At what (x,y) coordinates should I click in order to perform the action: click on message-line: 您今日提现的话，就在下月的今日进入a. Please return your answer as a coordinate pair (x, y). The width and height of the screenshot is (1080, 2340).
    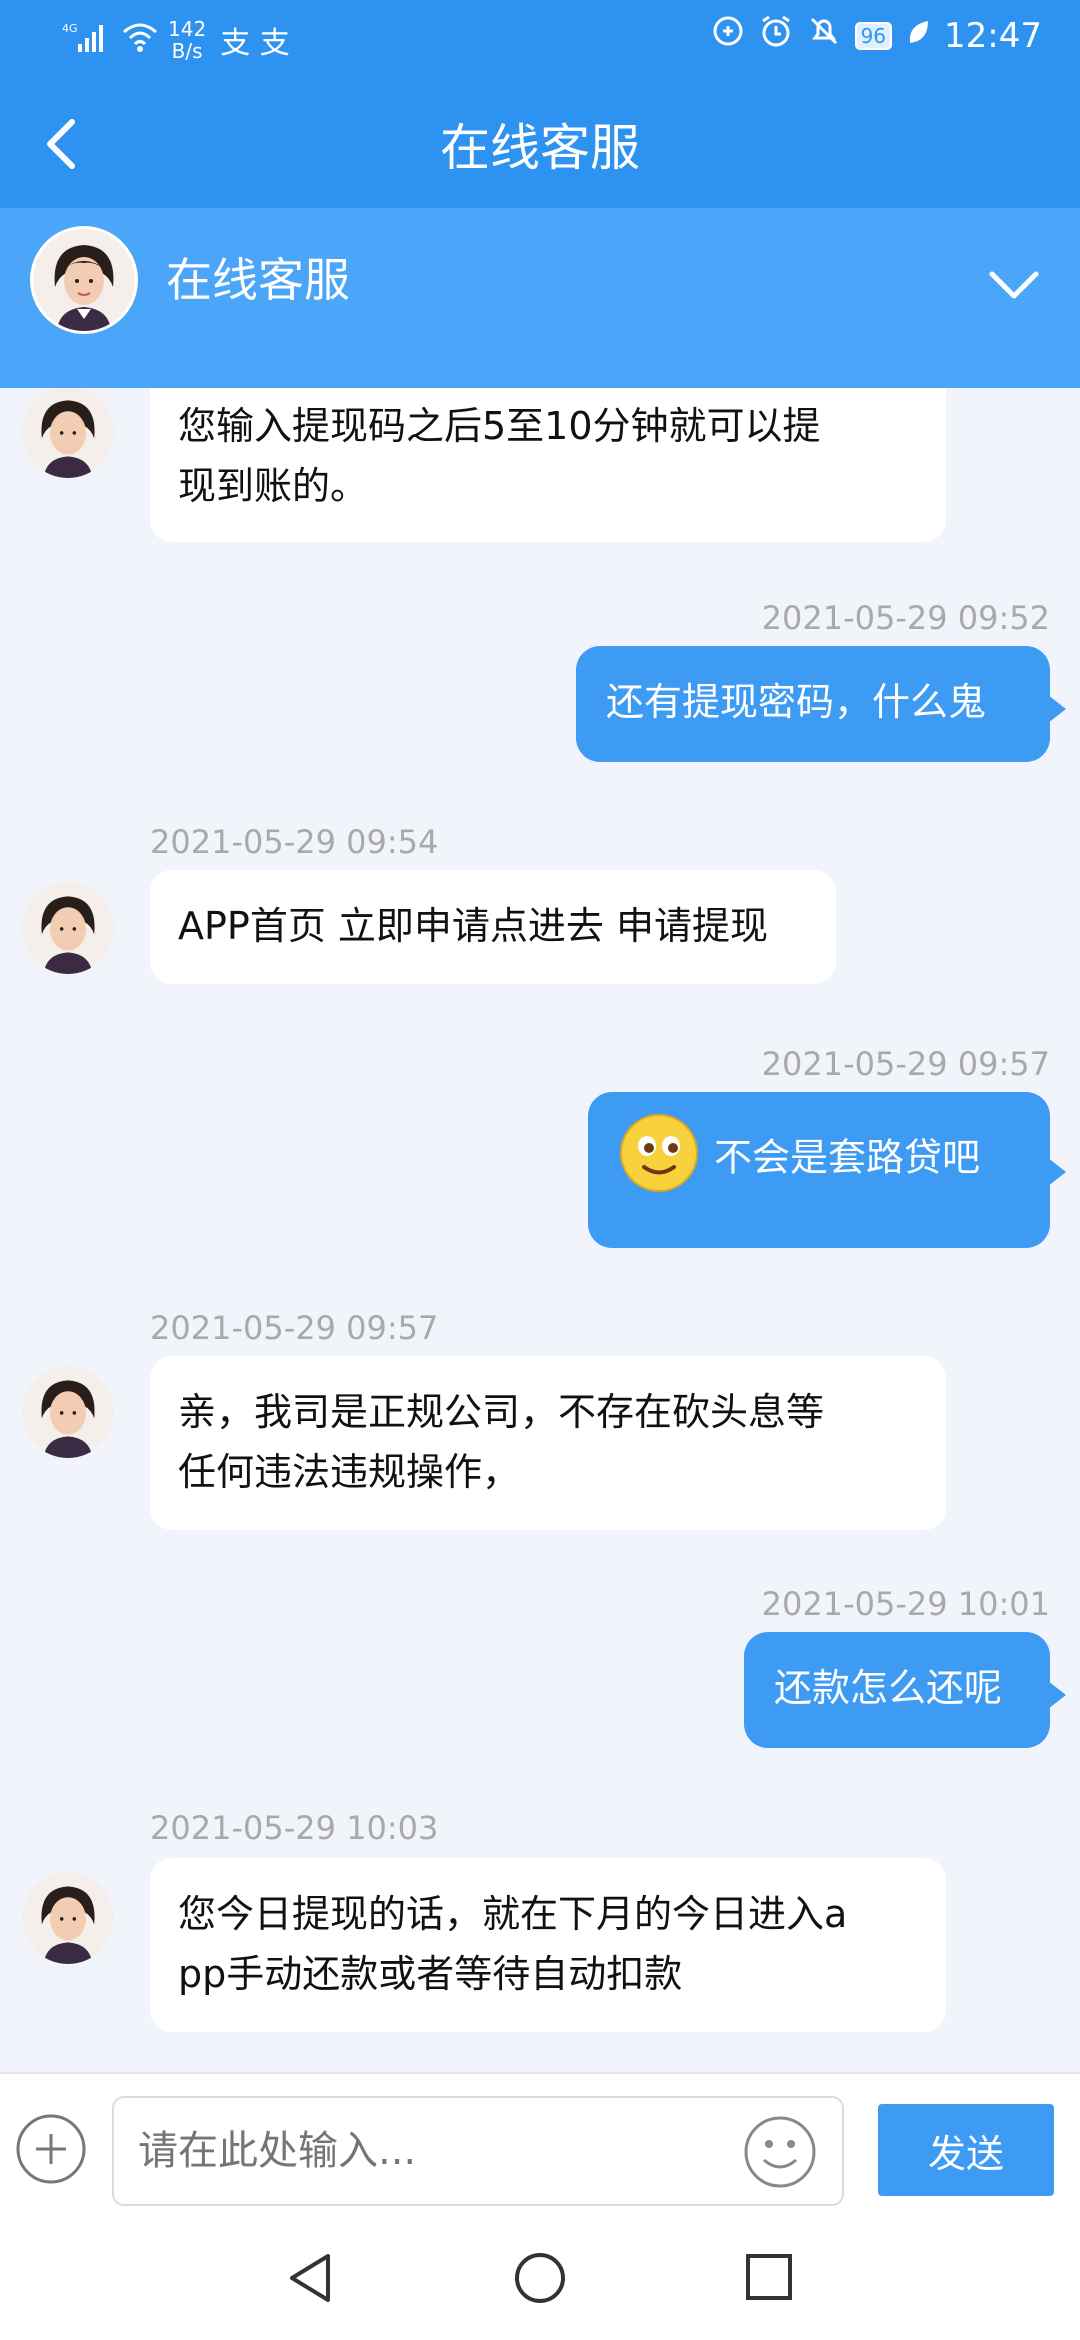
    Looking at the image, I should click on (513, 1914).